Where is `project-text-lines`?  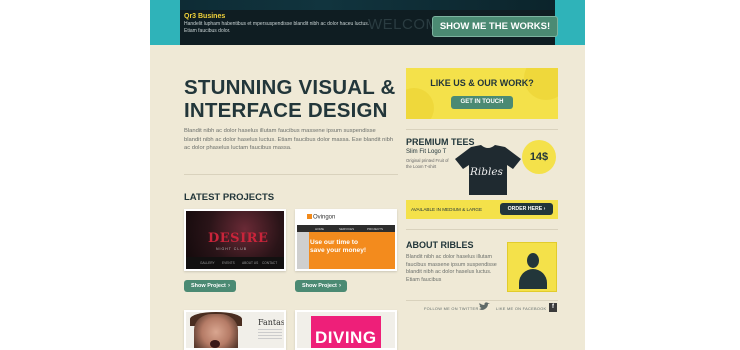 project-text-lines is located at coordinates (270, 329).